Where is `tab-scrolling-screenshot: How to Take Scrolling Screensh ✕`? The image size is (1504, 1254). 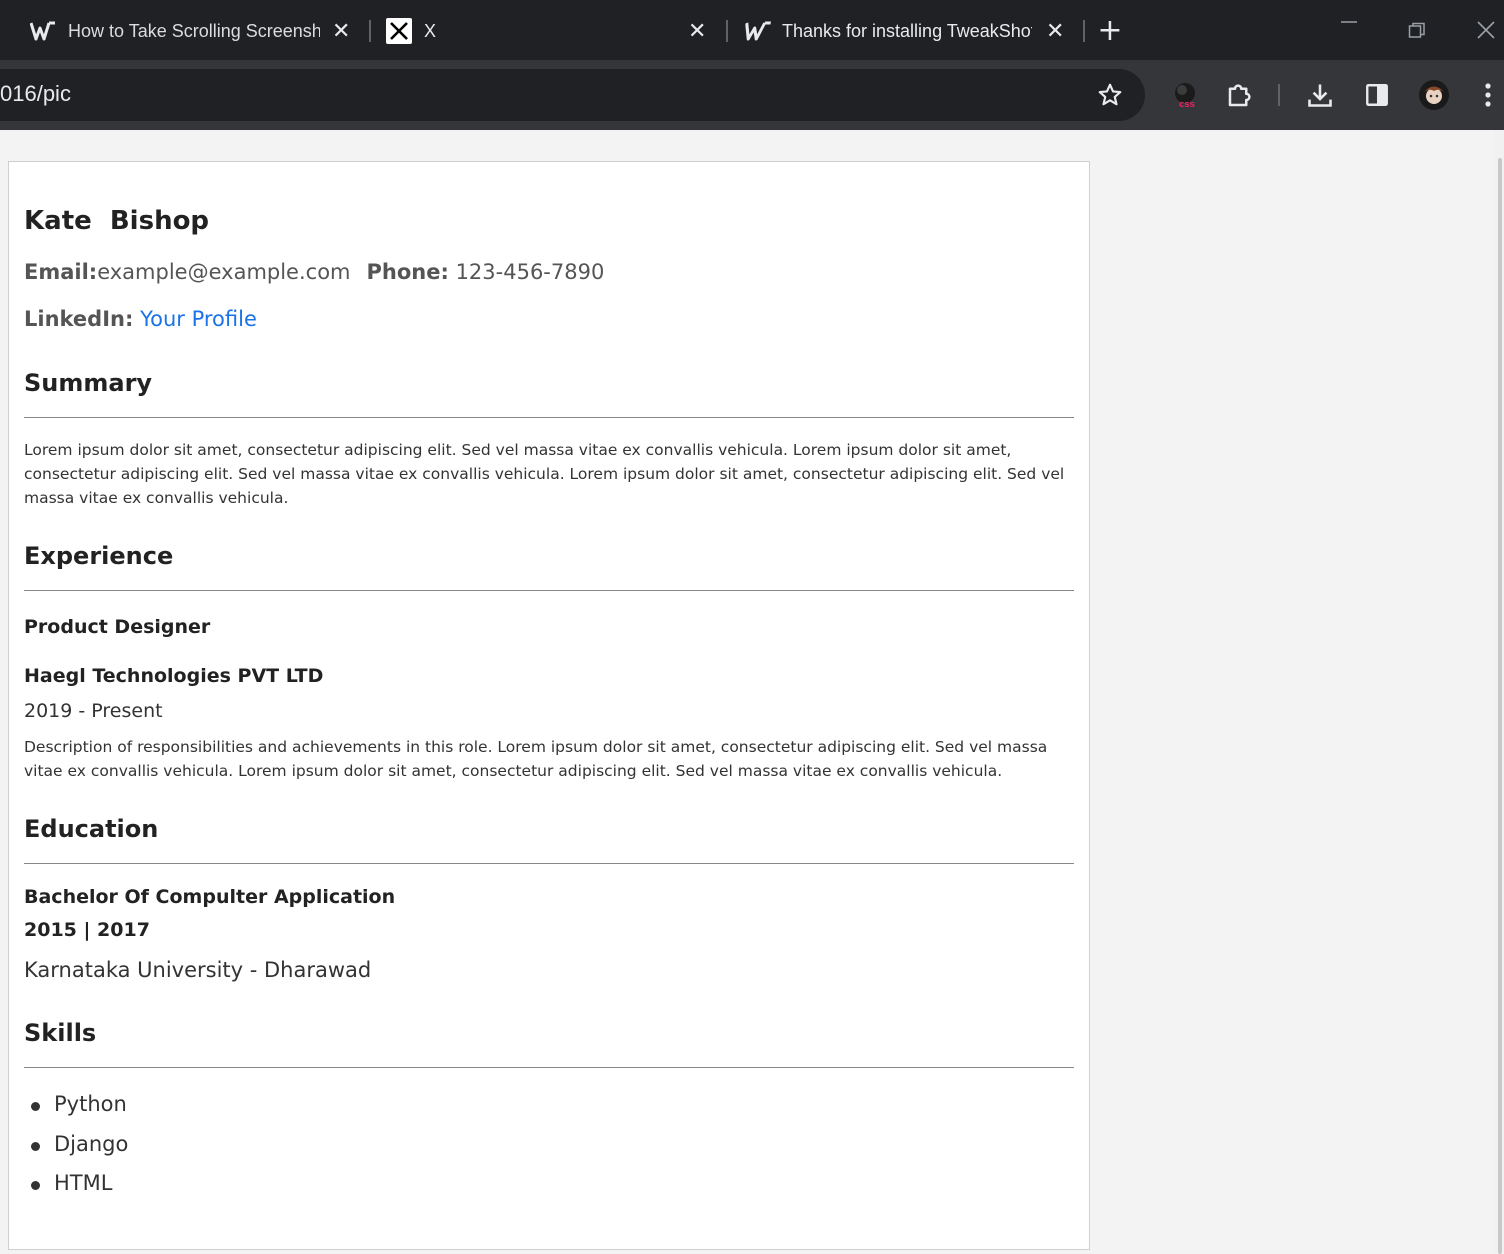
tab-scrolling-screenshot: How to Take Scrolling Screensh ✕ is located at coordinates (195, 31).